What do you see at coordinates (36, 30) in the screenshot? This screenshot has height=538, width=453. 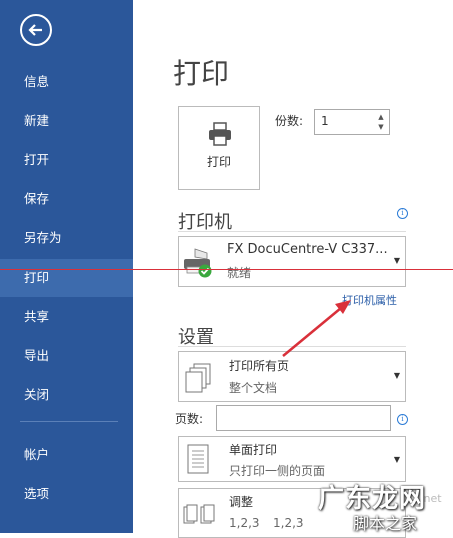 I see `back-arrow-icon` at bounding box center [36, 30].